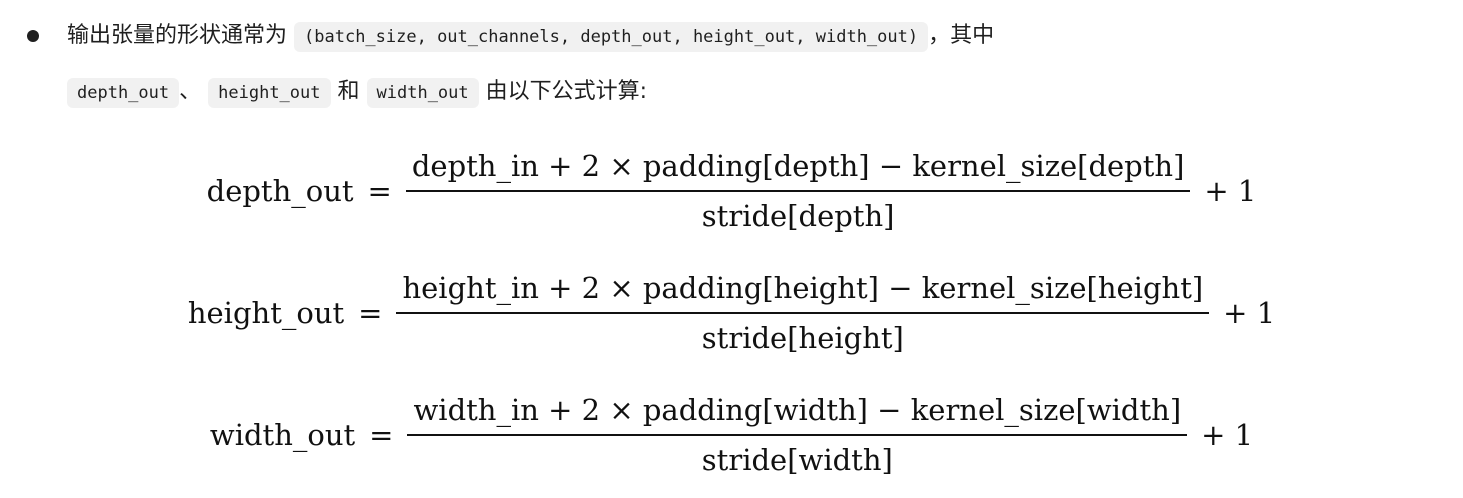 The height and width of the screenshot is (498, 1463). What do you see at coordinates (348, 91) in the screenshot?
I see `and-text: 和` at bounding box center [348, 91].